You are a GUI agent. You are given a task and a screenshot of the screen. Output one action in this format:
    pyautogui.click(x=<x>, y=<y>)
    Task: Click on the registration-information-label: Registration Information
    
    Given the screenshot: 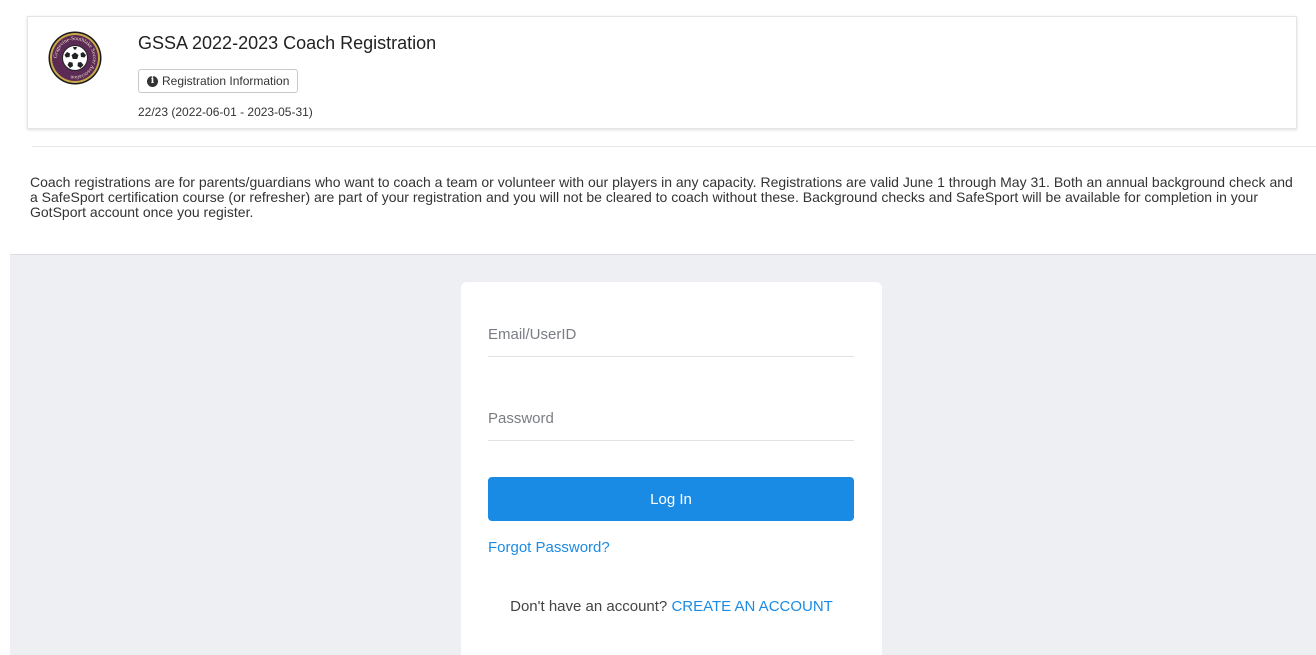 What is the action you would take?
    pyautogui.click(x=226, y=81)
    